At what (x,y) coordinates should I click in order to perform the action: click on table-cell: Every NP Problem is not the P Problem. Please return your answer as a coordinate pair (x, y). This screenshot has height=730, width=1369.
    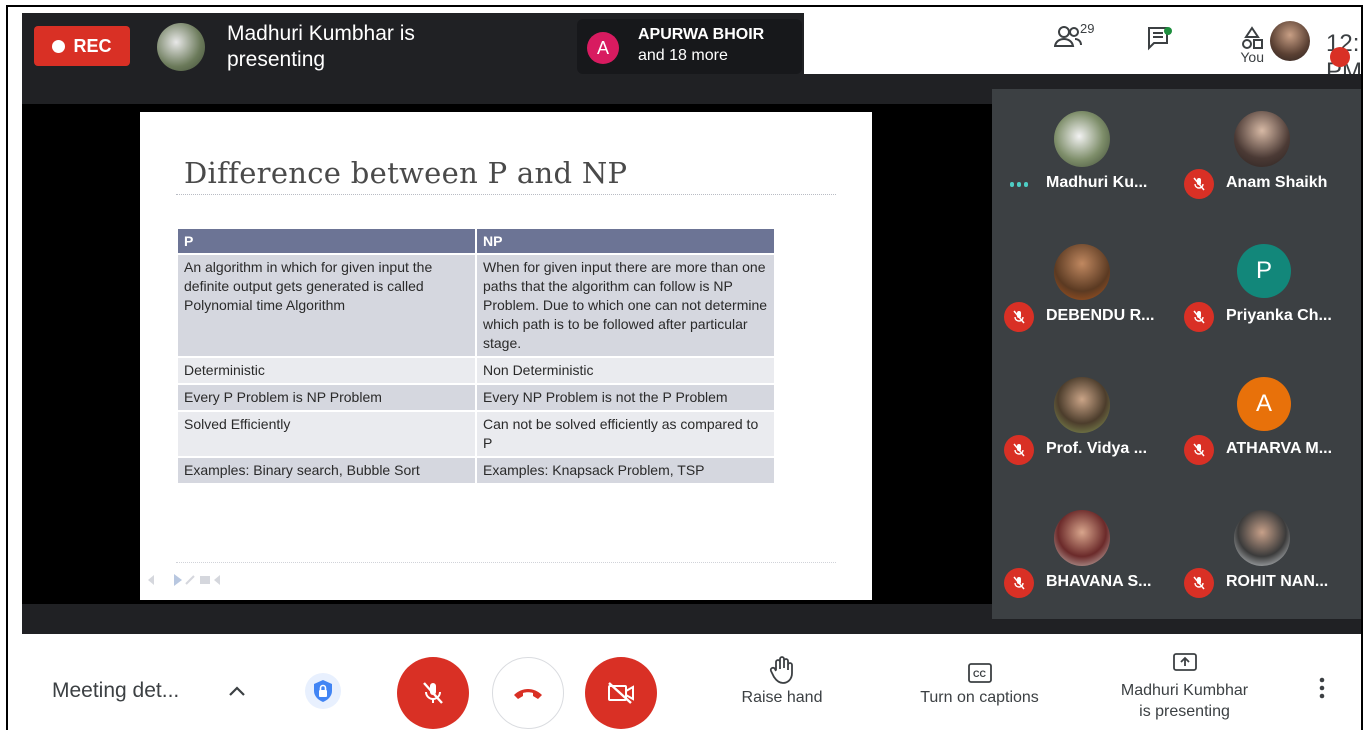
    Looking at the image, I should click on (626, 397).